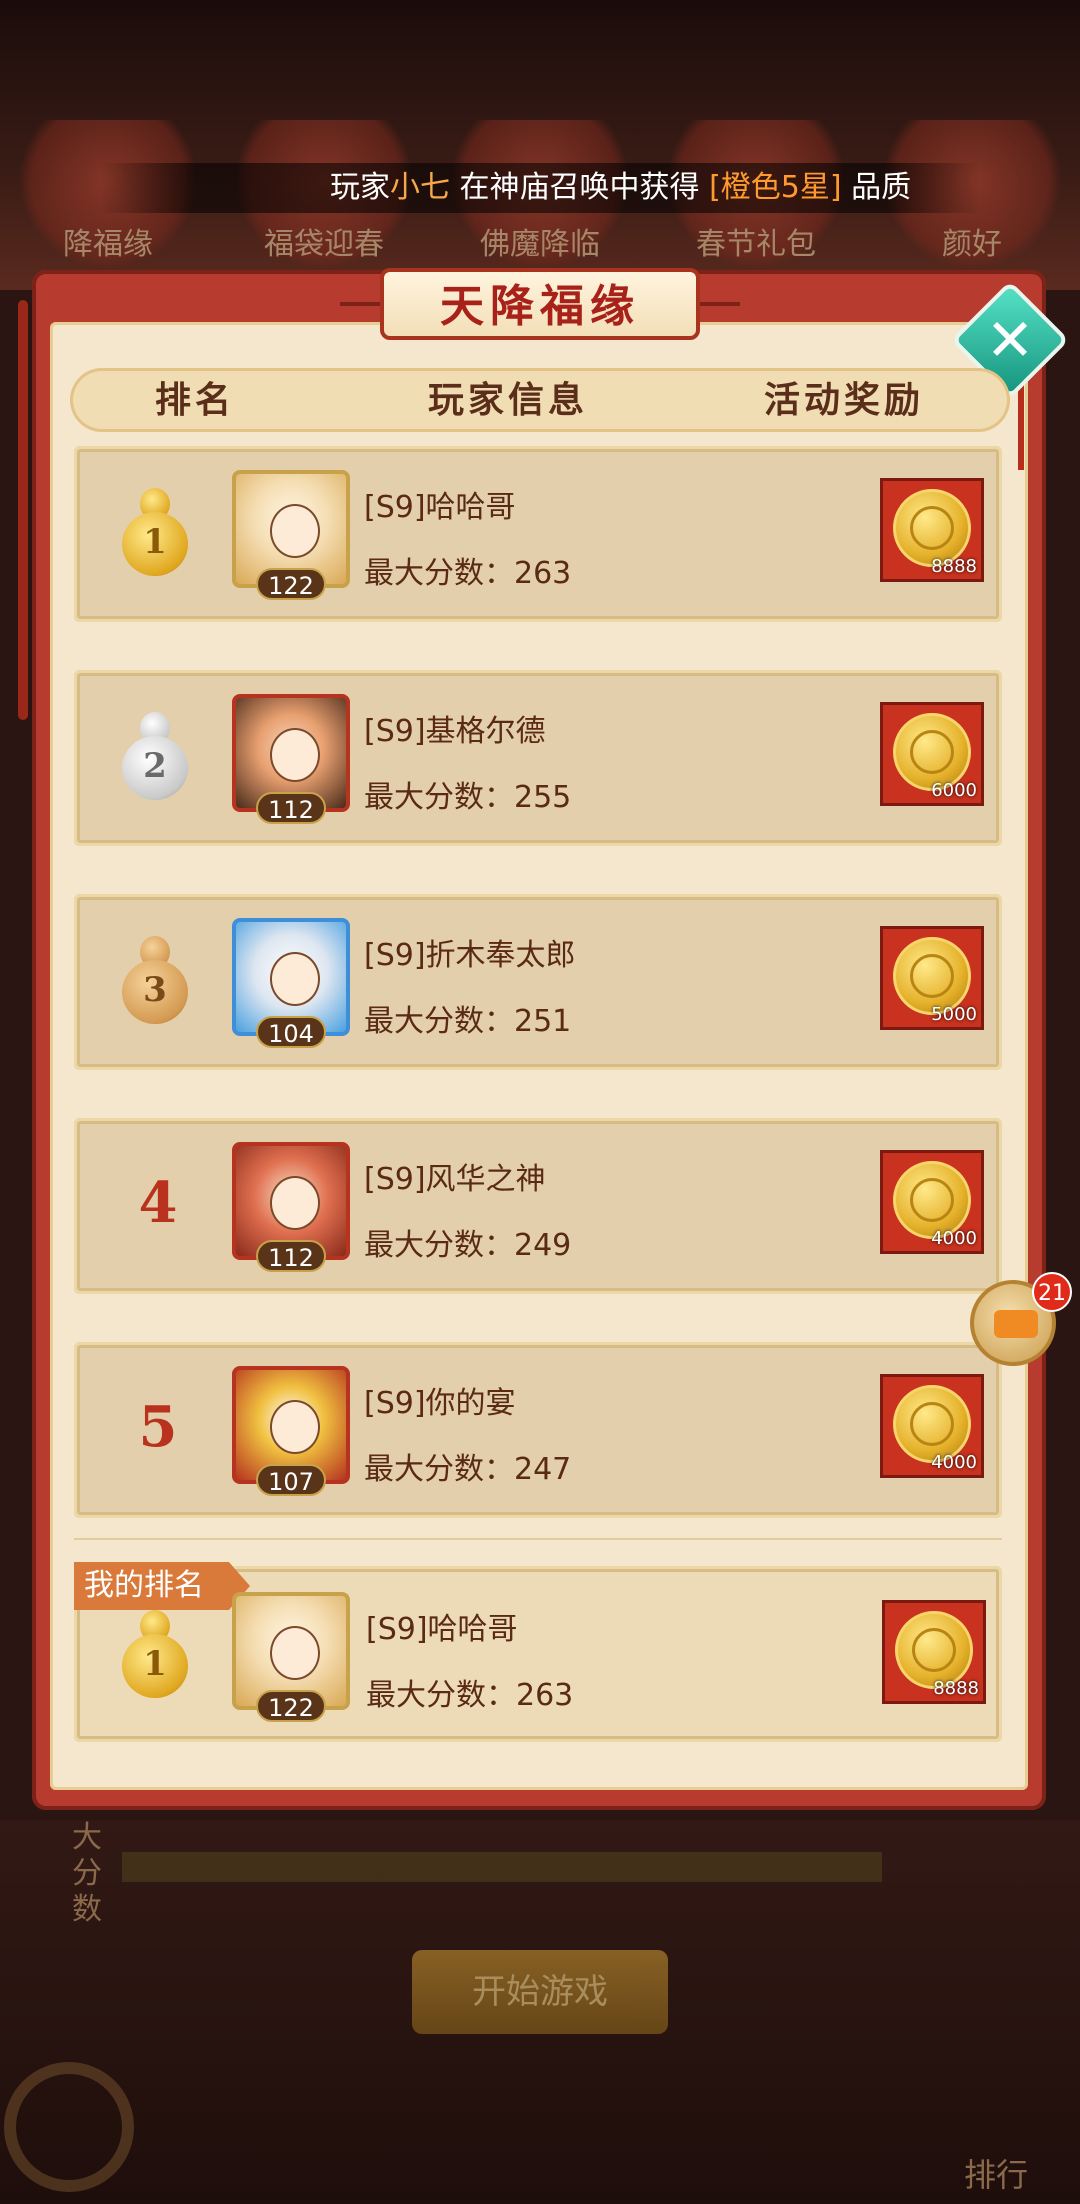 Image resolution: width=1080 pixels, height=2204 pixels. What do you see at coordinates (360, 187) in the screenshot?
I see `marquee-prefix: 玩家` at bounding box center [360, 187].